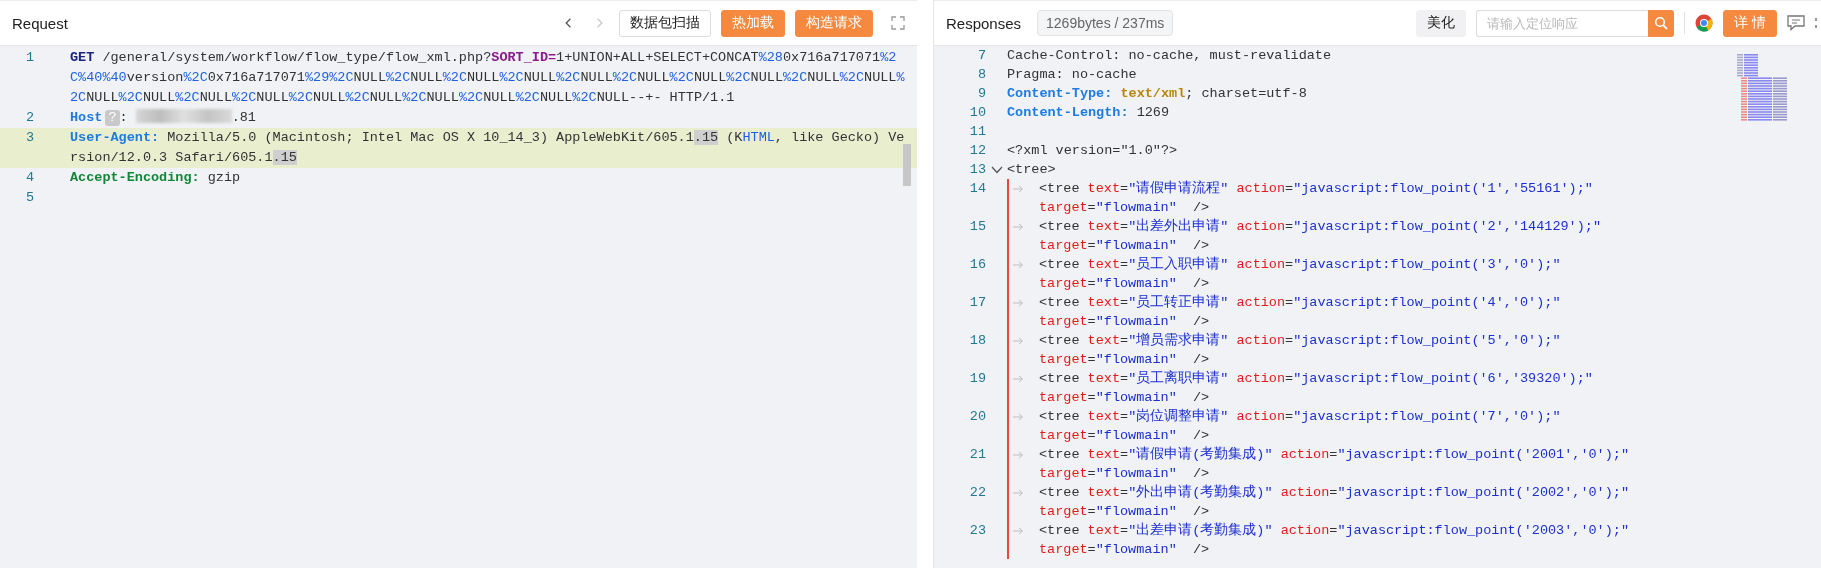 The height and width of the screenshot is (568, 1821). I want to click on code-line: <?xml version="1.0"?>, so click(1092, 151).